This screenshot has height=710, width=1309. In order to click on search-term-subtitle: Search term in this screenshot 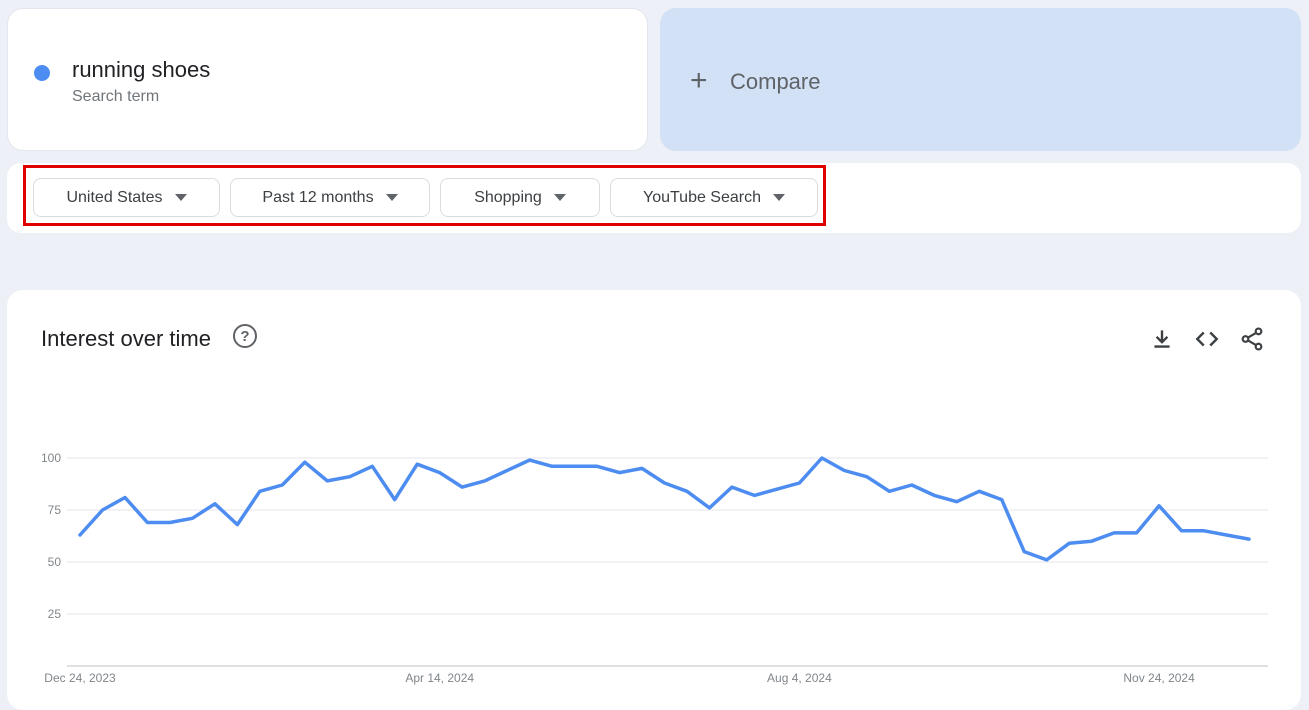, I will do `click(116, 96)`.